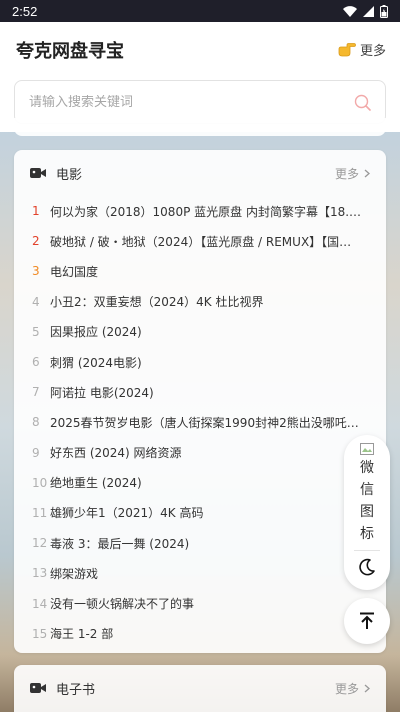 This screenshot has width=400, height=712. I want to click on movie-title: 好东西 (2024) 网络资源, so click(116, 453).